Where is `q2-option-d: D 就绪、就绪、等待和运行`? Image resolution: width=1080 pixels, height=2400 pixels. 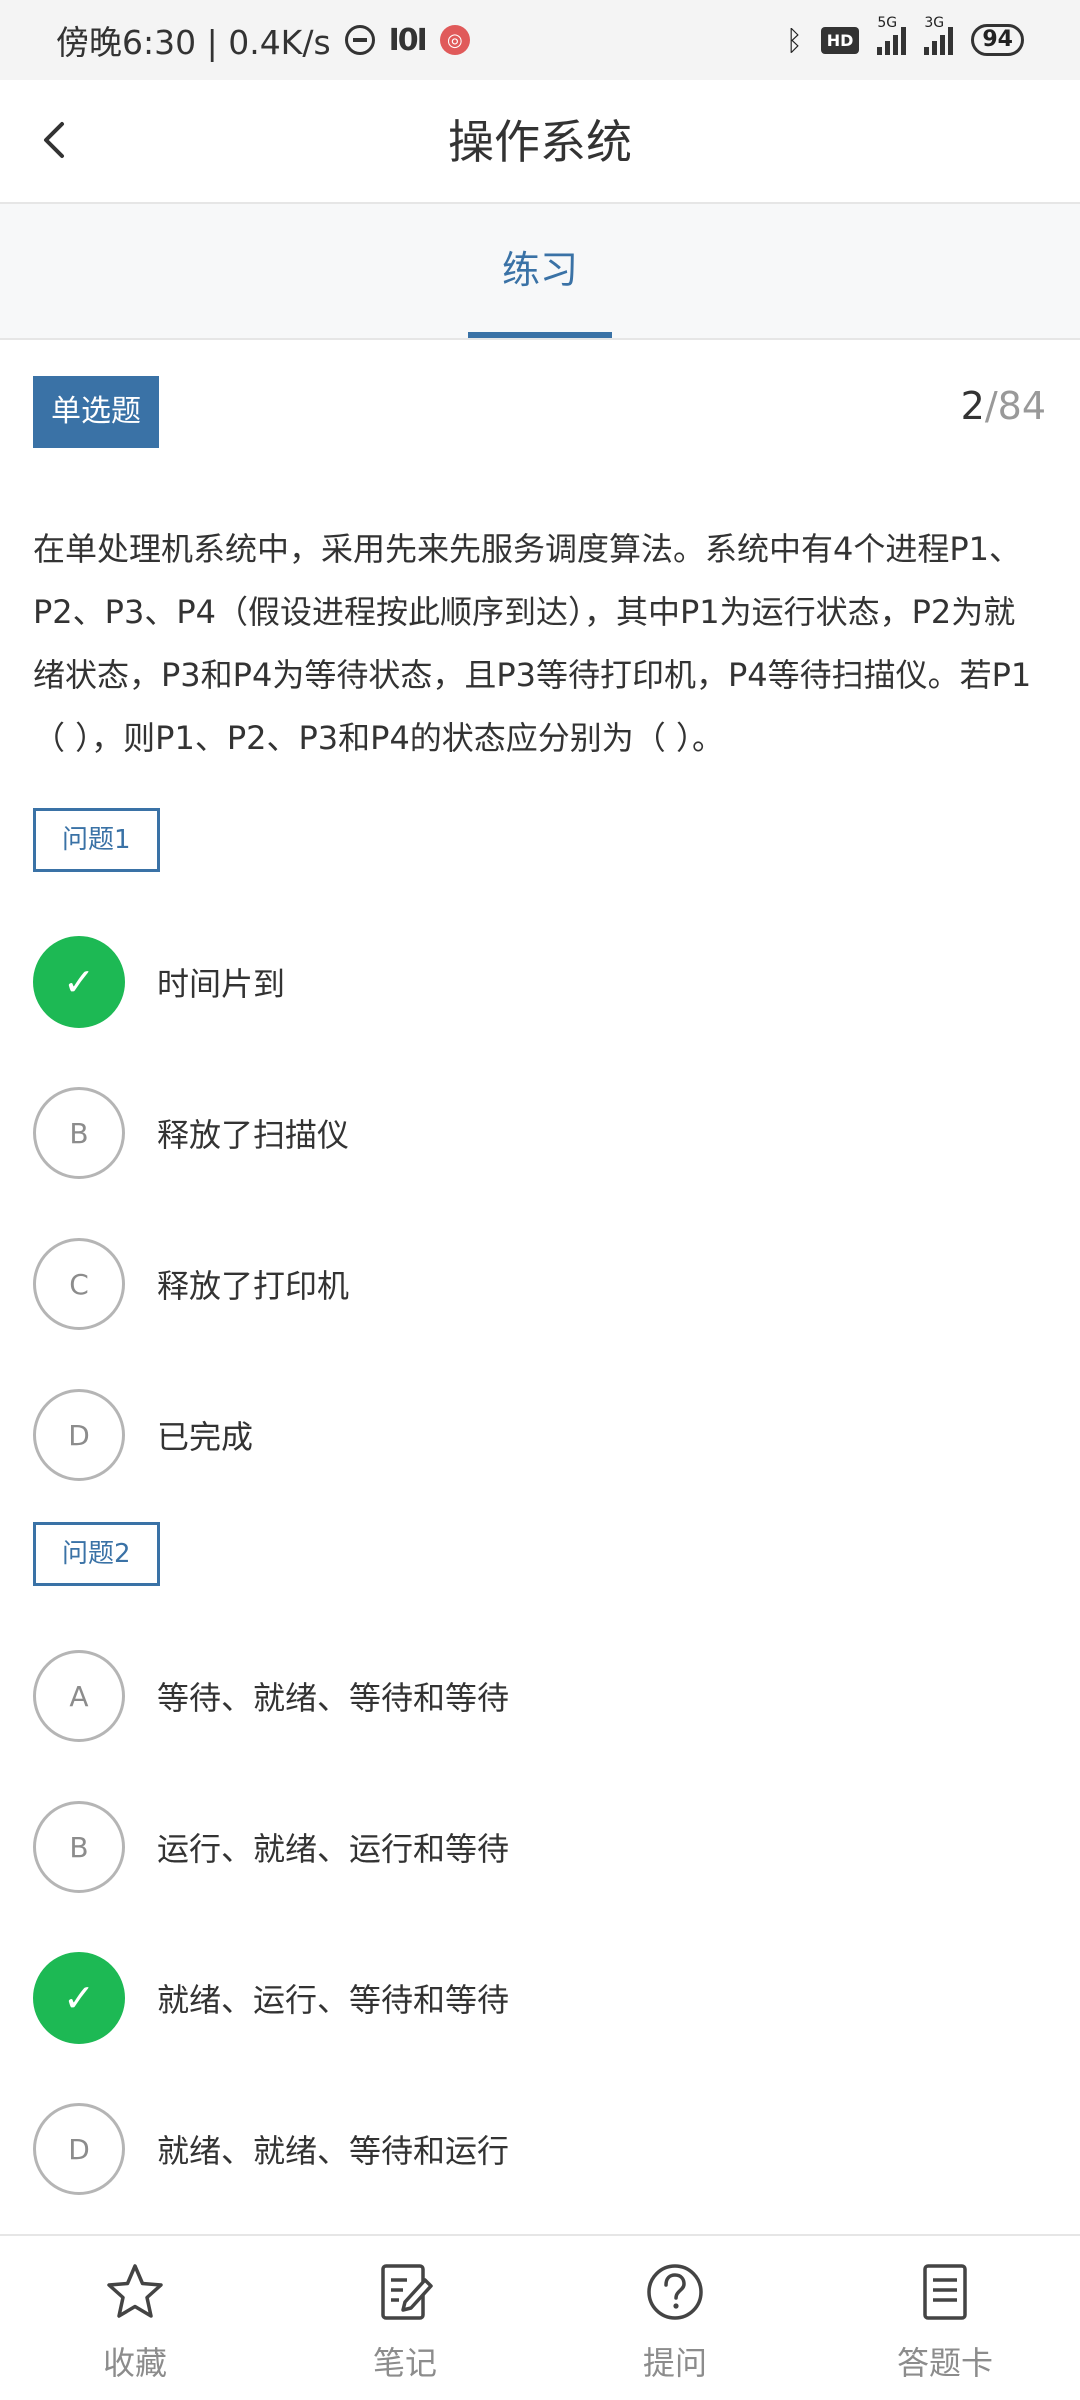
q2-option-d: D 就绪、就绪、等待和运行 is located at coordinates (533, 2149).